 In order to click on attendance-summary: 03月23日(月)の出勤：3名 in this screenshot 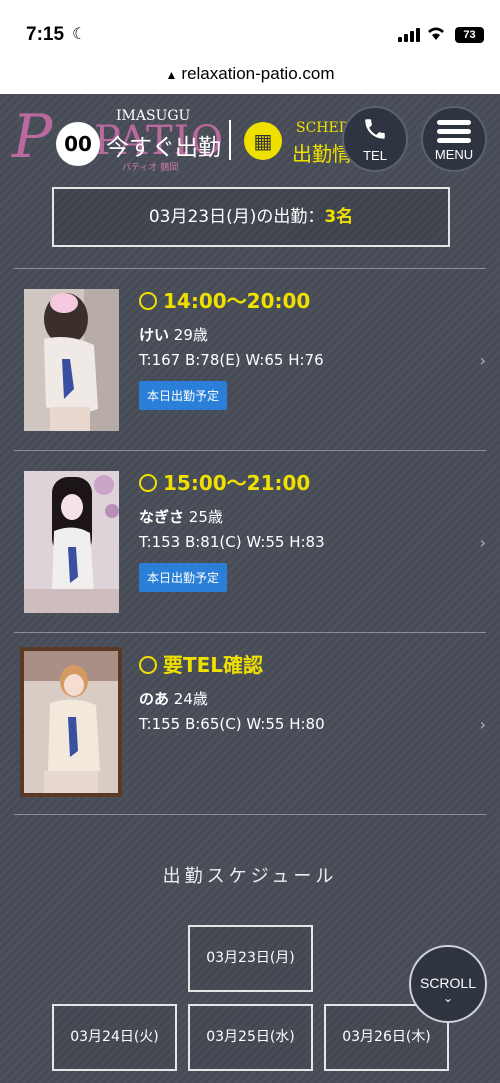, I will do `click(251, 217)`.